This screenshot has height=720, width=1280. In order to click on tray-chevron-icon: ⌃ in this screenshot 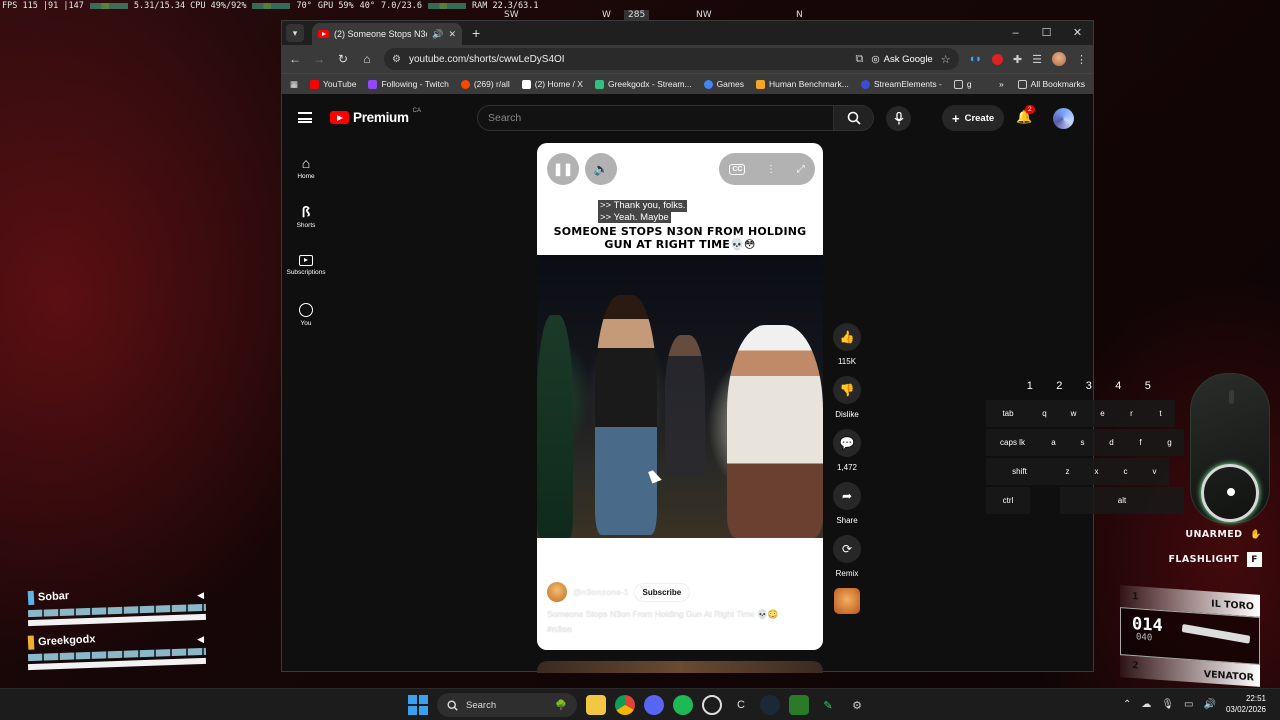, I will do `click(1127, 704)`.